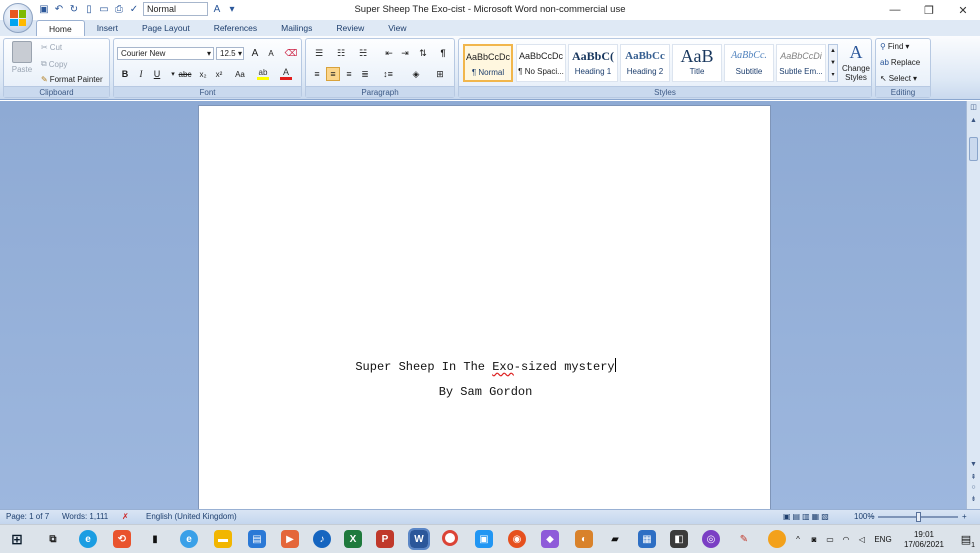 This screenshot has height=553, width=980. What do you see at coordinates (973, 499) in the screenshot?
I see `next-page-icon: ⇟` at bounding box center [973, 499].